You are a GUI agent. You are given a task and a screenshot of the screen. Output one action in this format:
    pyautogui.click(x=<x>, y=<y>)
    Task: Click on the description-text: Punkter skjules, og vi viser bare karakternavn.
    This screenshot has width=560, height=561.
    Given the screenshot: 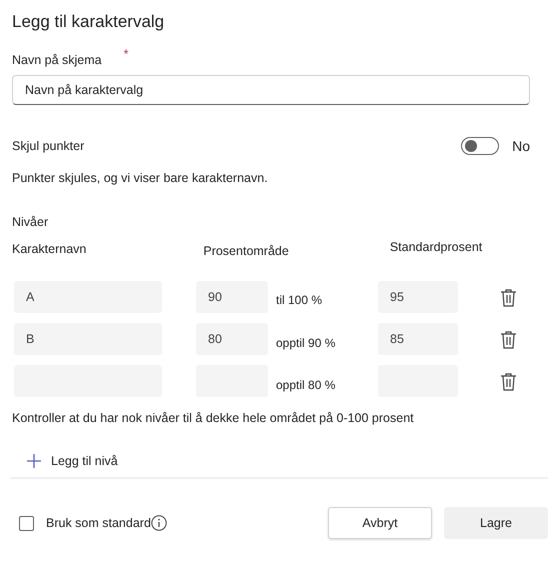 What is the action you would take?
    pyautogui.click(x=140, y=178)
    